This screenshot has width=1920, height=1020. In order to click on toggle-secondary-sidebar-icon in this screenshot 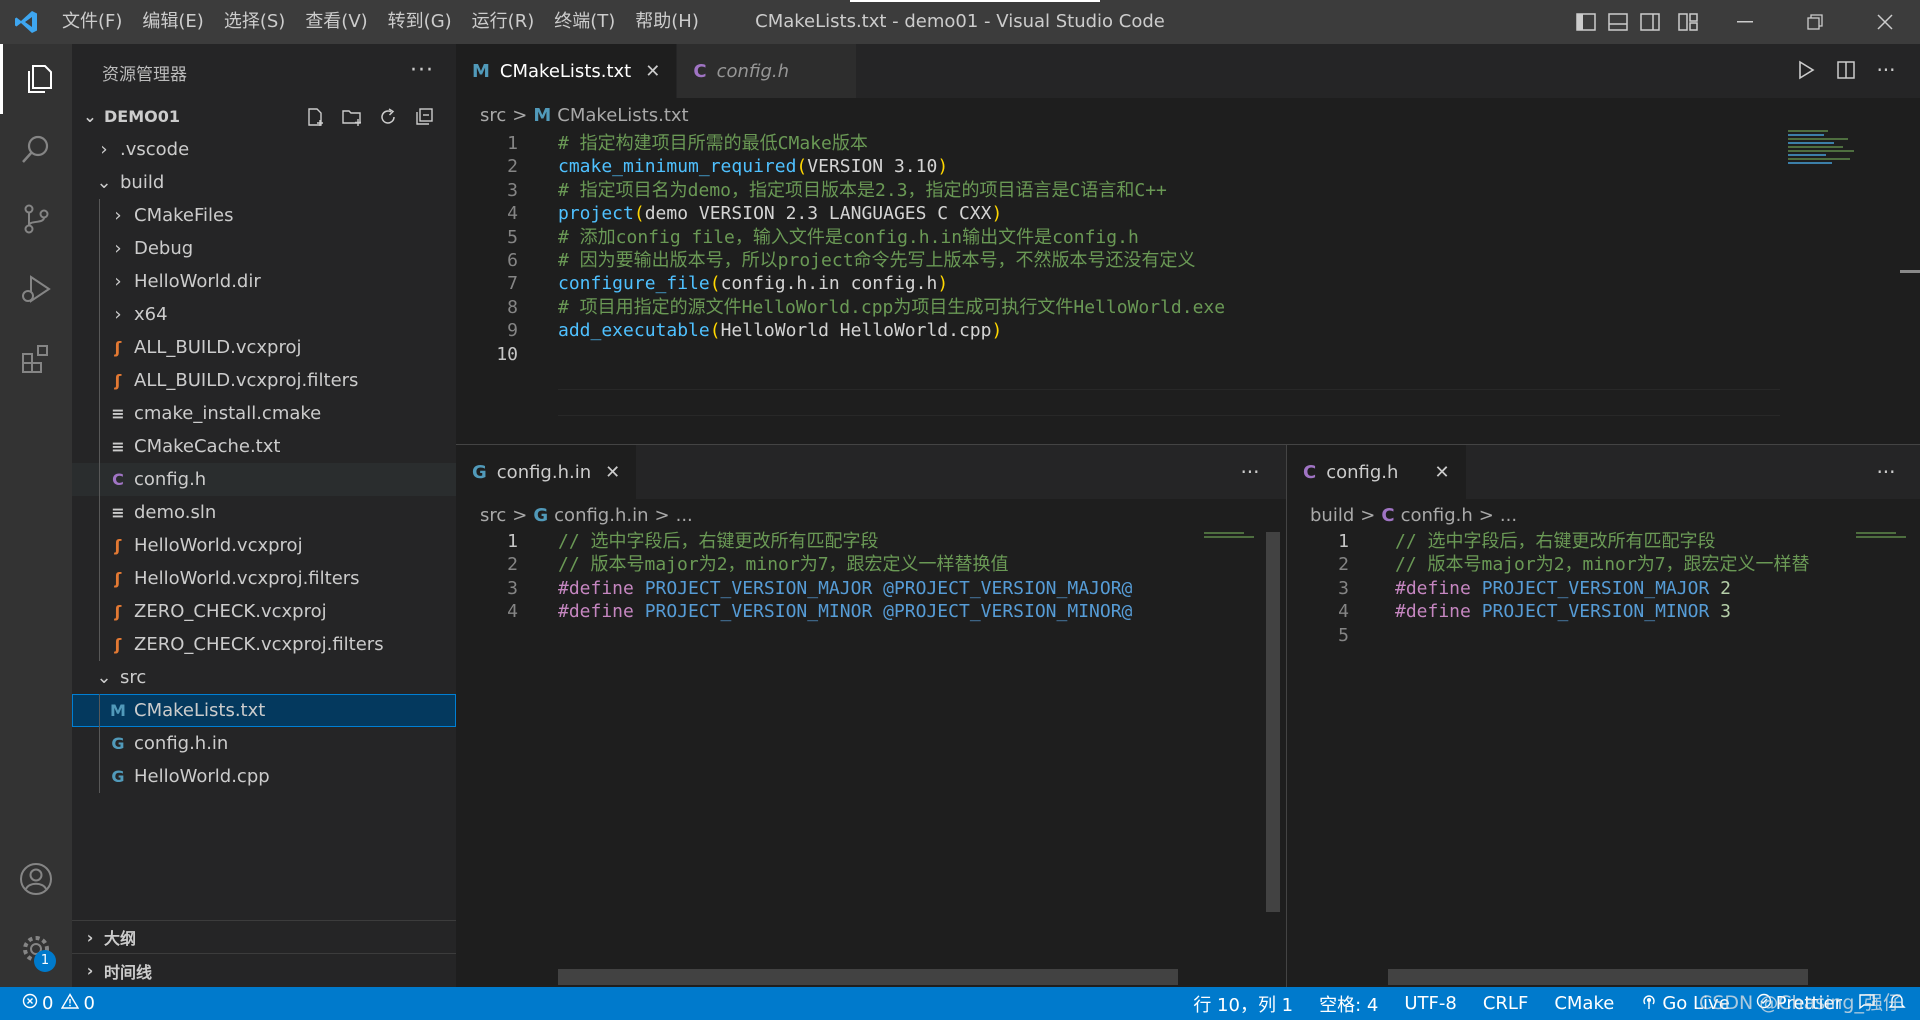, I will do `click(1650, 22)`.